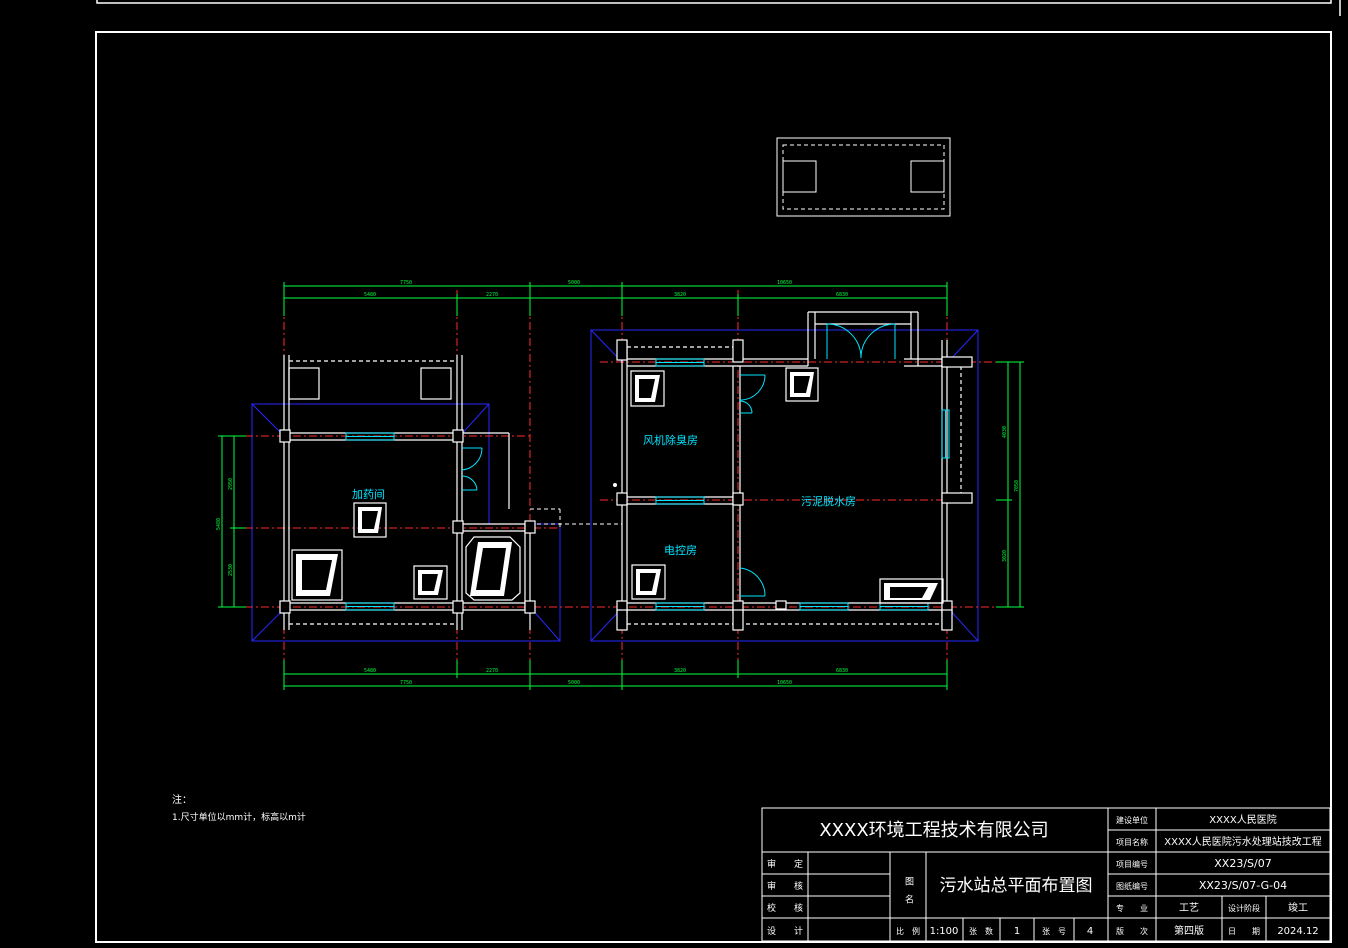 The height and width of the screenshot is (948, 1348). I want to click on room-label-electrical-control: 电控房, so click(680, 550).